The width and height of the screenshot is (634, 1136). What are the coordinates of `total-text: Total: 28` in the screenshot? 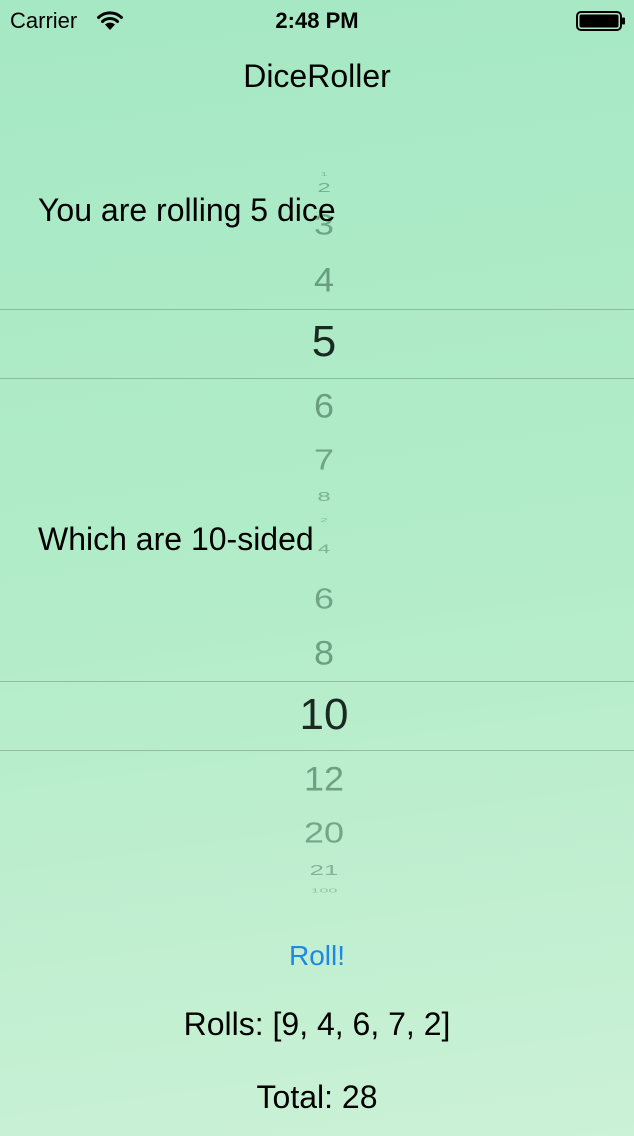 It's located at (317, 1097).